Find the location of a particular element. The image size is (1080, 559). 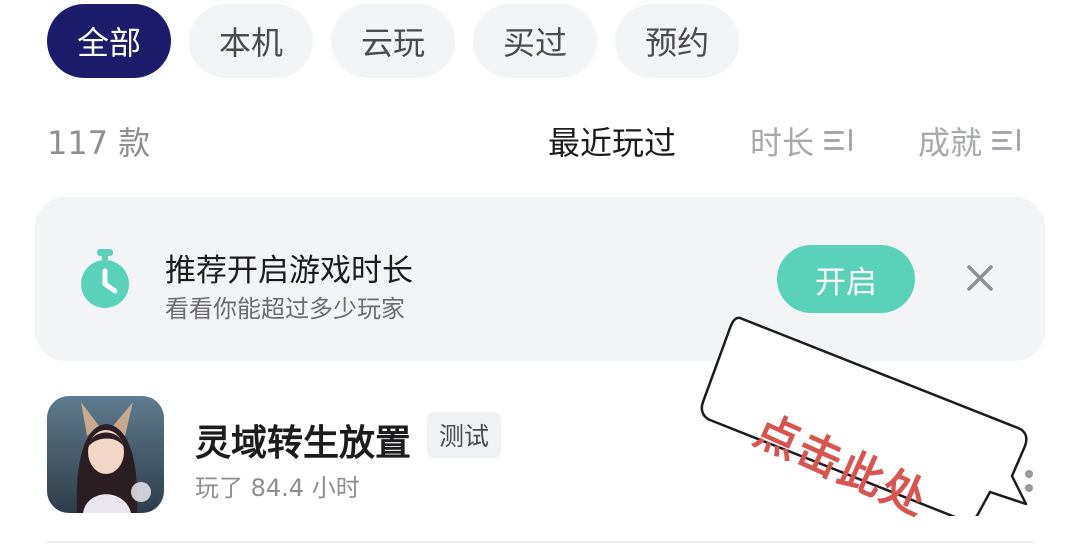

sort-duration: 时长 is located at coordinates (802, 141).